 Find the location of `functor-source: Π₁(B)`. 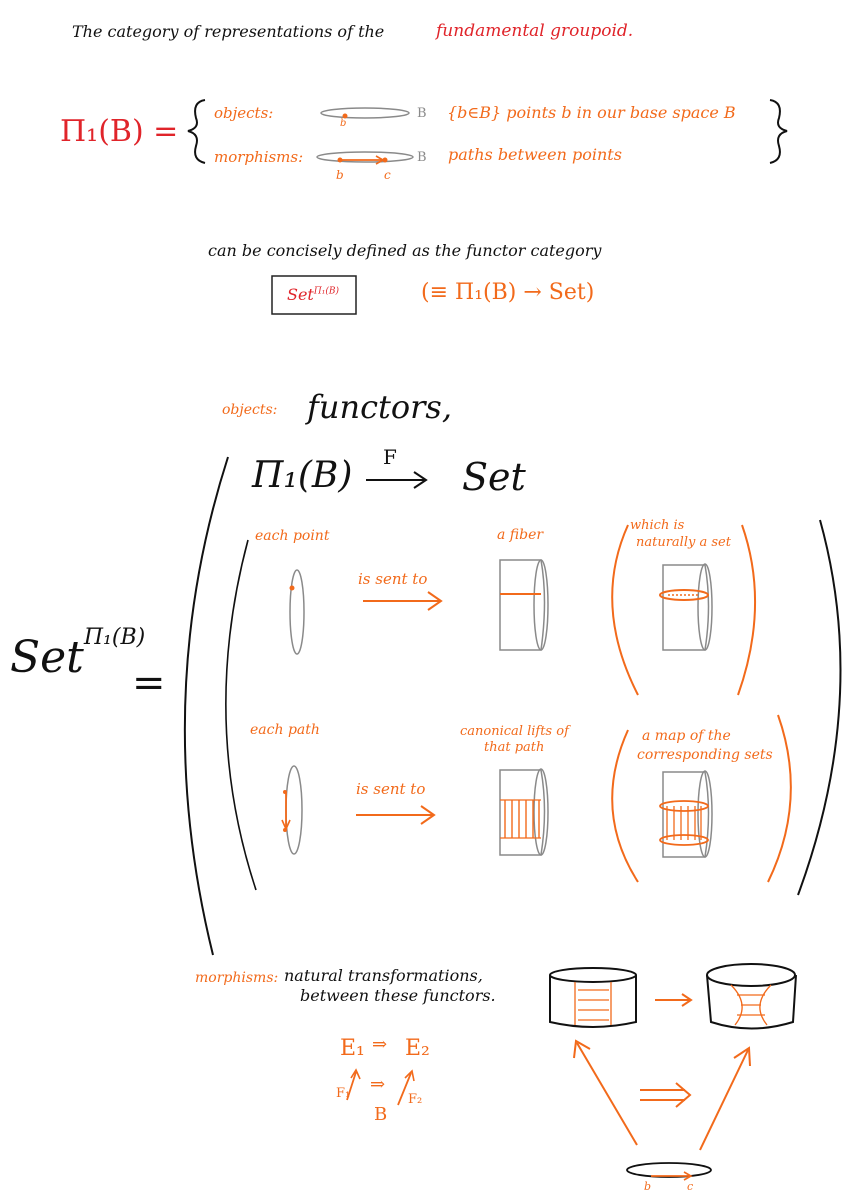

functor-source: Π₁(B) is located at coordinates (302, 475).